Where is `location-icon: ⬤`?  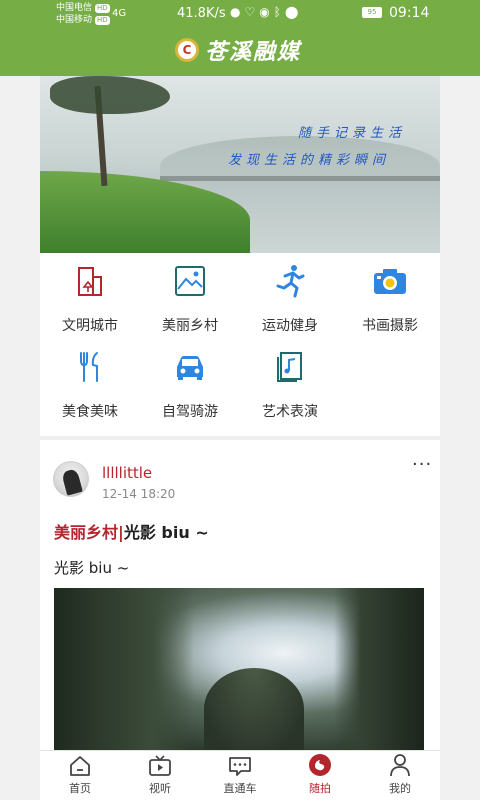
location-icon: ⬤ is located at coordinates (293, 12).